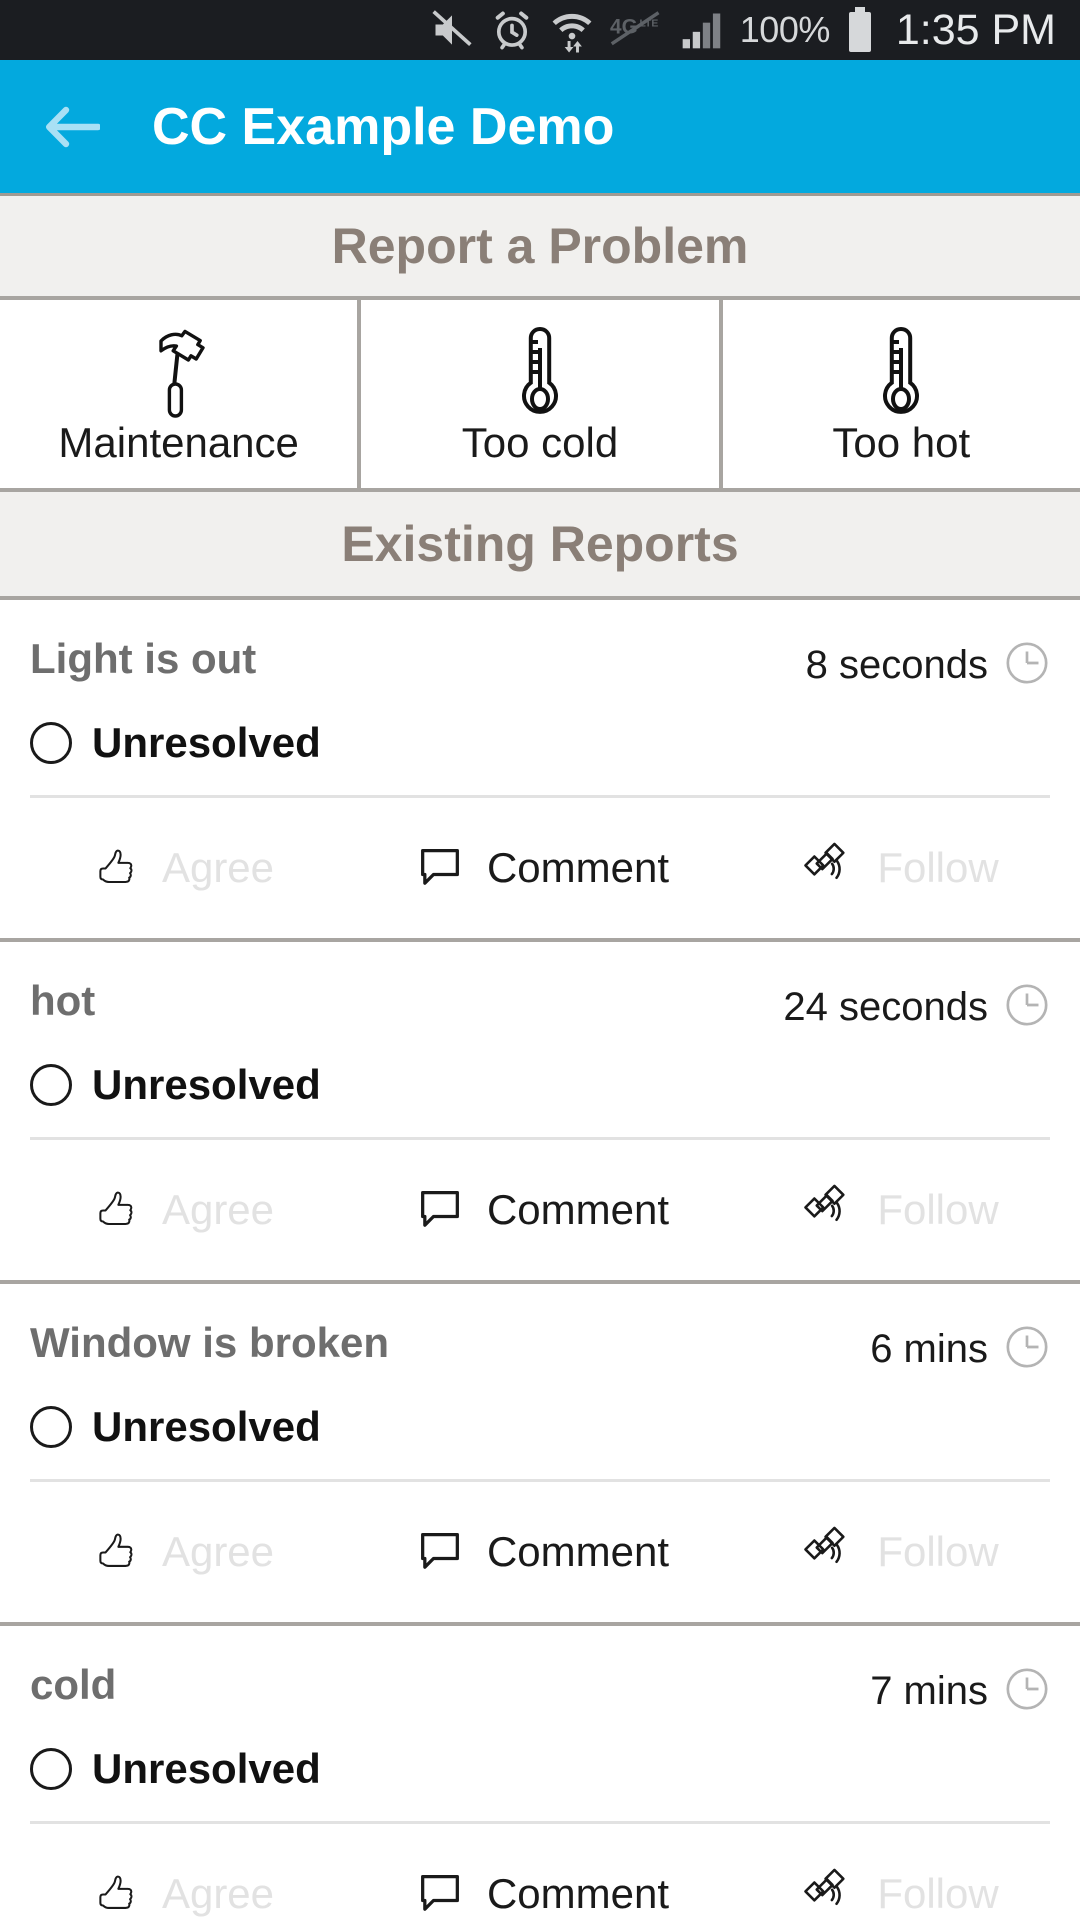 The width and height of the screenshot is (1080, 1920). Describe the element at coordinates (179, 372) in the screenshot. I see `hammer-icon` at that location.